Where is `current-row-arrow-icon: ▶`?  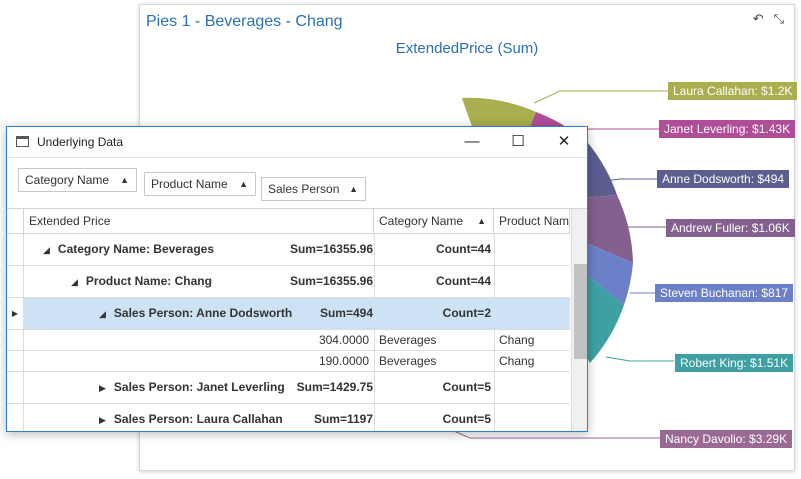 current-row-arrow-icon: ▶ is located at coordinates (15, 313).